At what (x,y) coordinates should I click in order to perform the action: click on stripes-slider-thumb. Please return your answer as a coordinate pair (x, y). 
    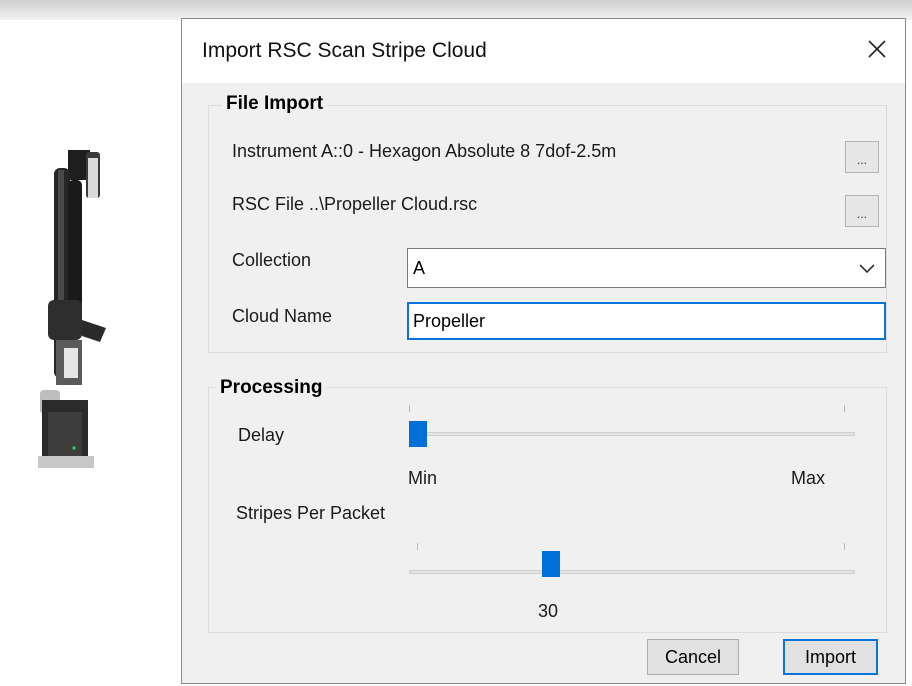
    Looking at the image, I should click on (551, 564).